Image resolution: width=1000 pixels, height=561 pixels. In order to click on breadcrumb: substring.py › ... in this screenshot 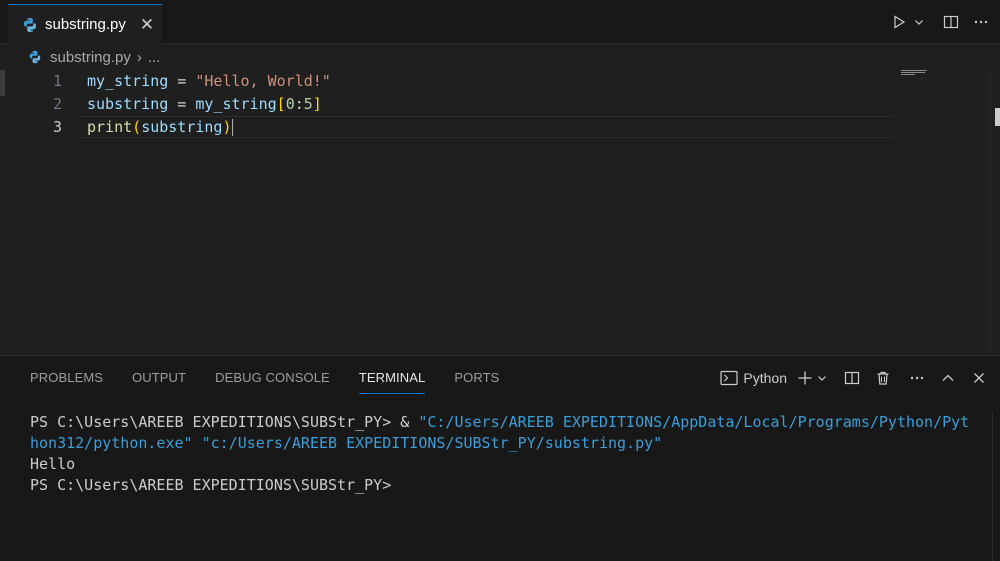, I will do `click(94, 57)`.